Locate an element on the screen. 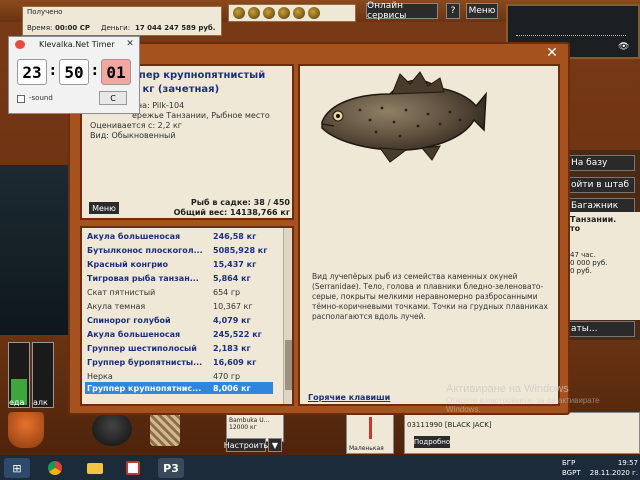  rod-weight: 12000 кг is located at coordinates (243, 427).